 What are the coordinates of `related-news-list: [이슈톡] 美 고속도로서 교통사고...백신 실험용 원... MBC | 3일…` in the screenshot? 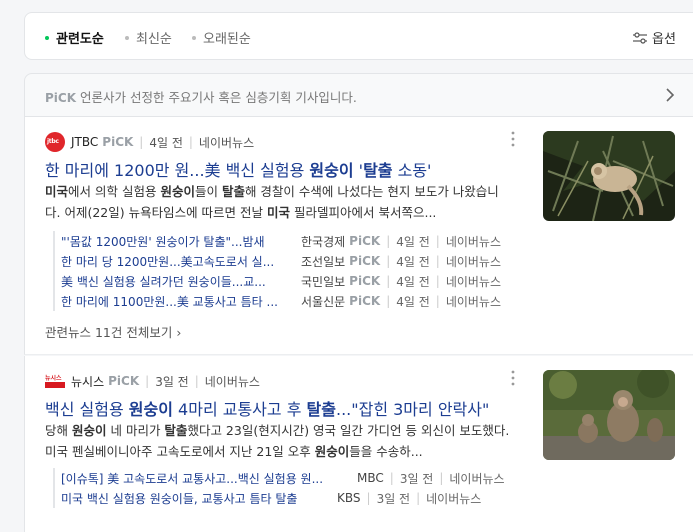 It's located at (279, 488).